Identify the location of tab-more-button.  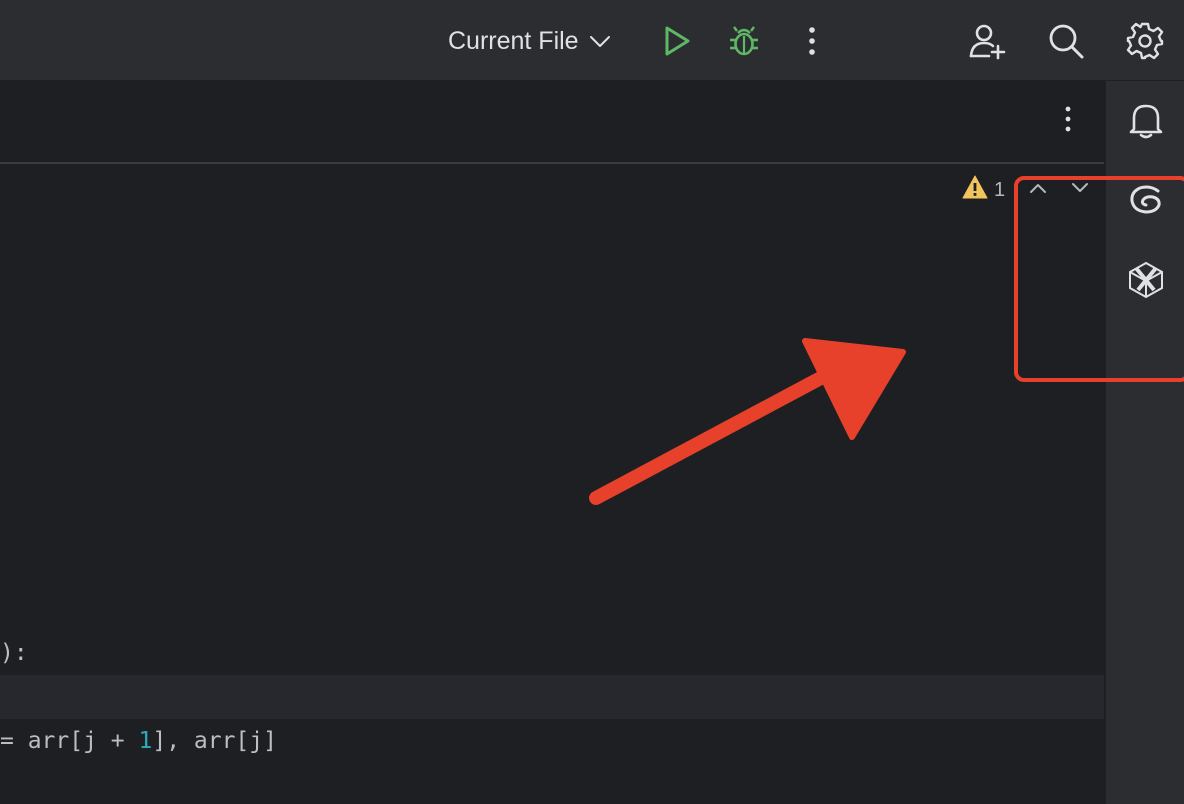
(1068, 121).